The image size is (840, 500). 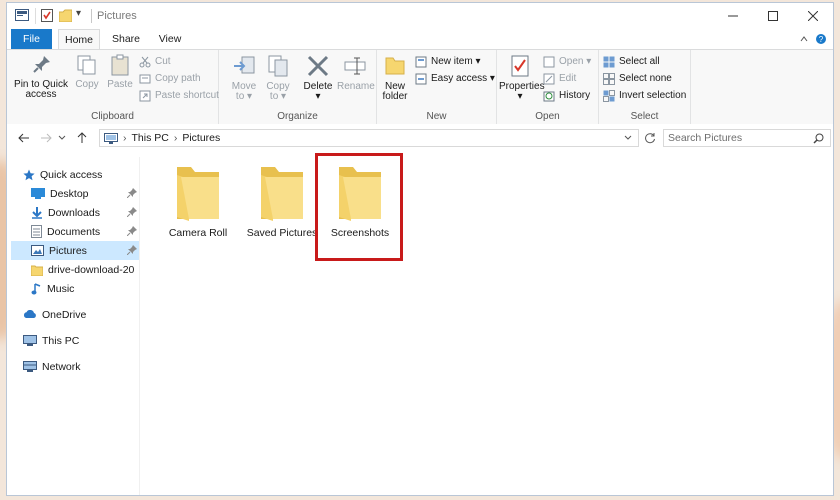 What do you see at coordinates (639, 61) in the screenshot?
I see `select-all-label: Select all` at bounding box center [639, 61].